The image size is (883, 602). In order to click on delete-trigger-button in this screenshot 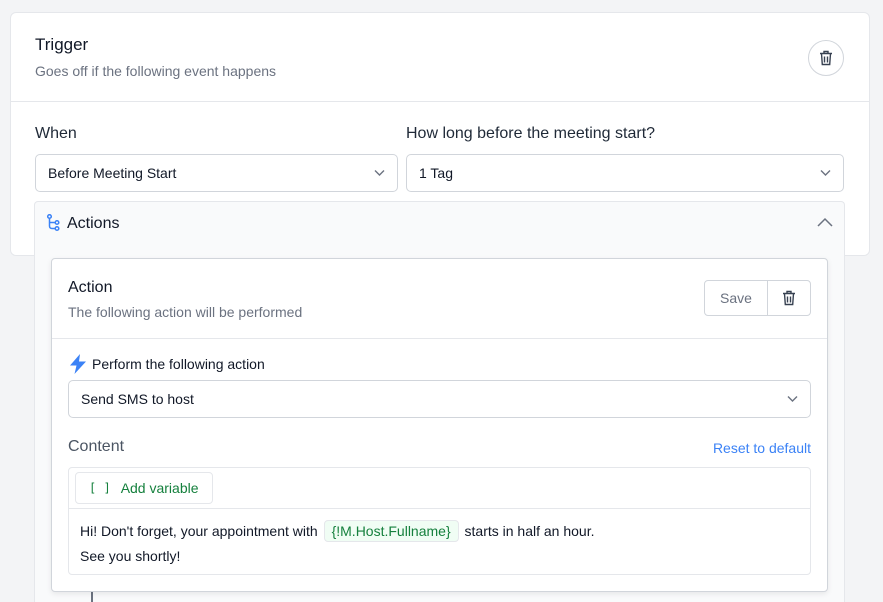, I will do `click(826, 58)`.